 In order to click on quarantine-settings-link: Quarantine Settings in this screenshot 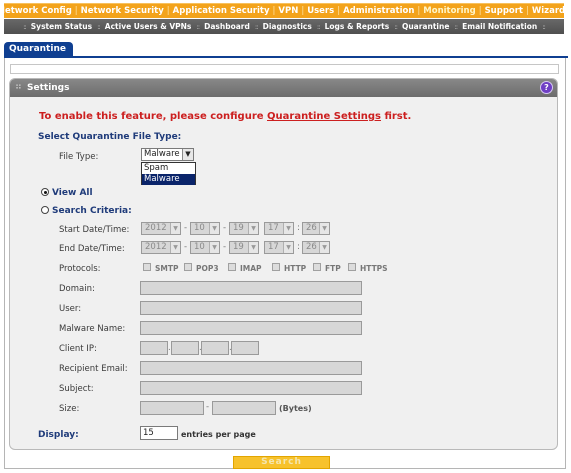, I will do `click(324, 116)`.